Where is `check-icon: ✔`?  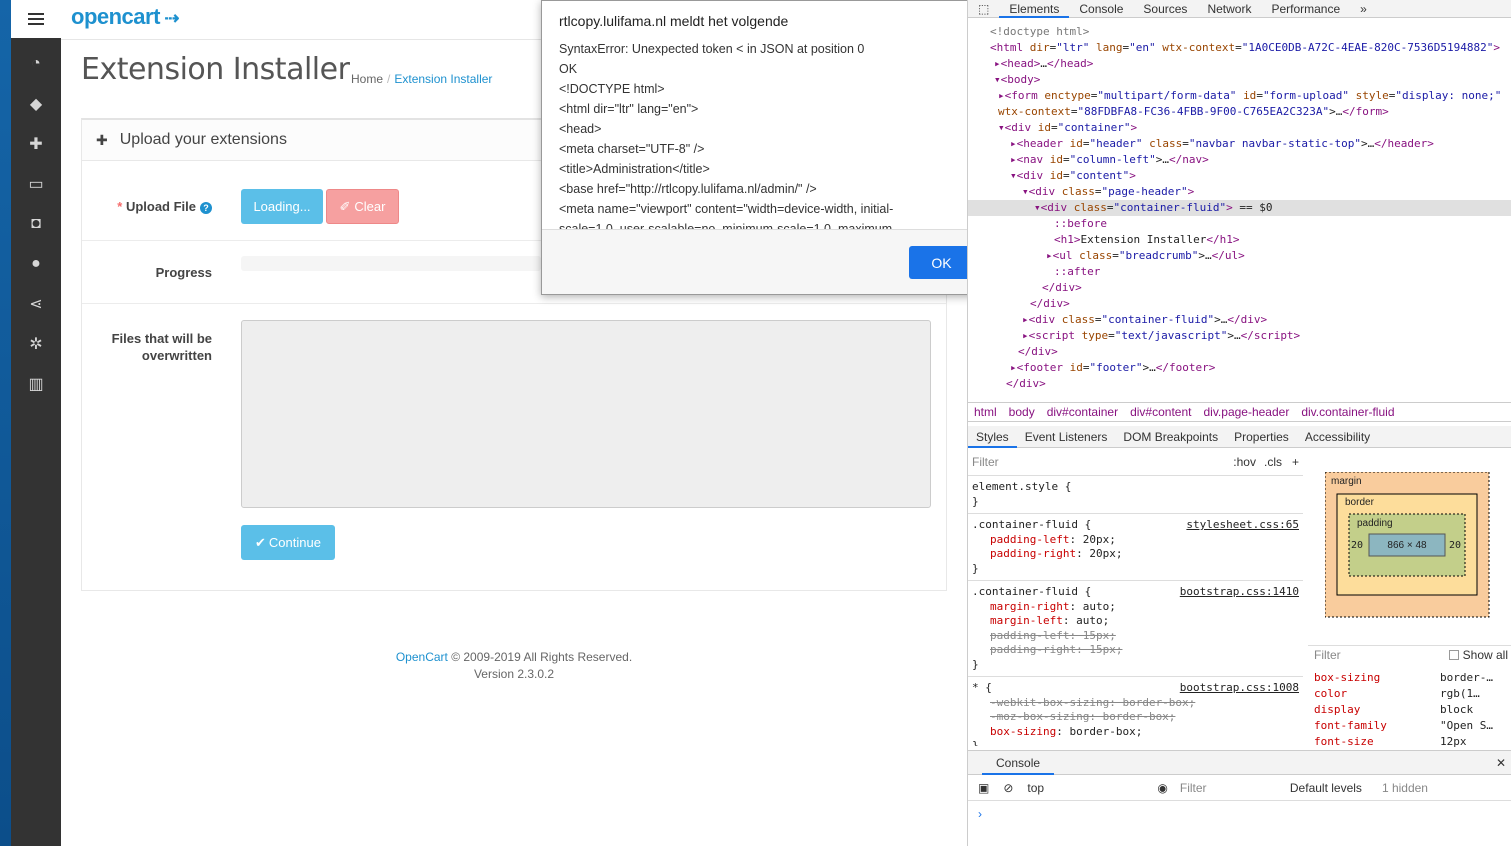
check-icon: ✔ is located at coordinates (260, 542).